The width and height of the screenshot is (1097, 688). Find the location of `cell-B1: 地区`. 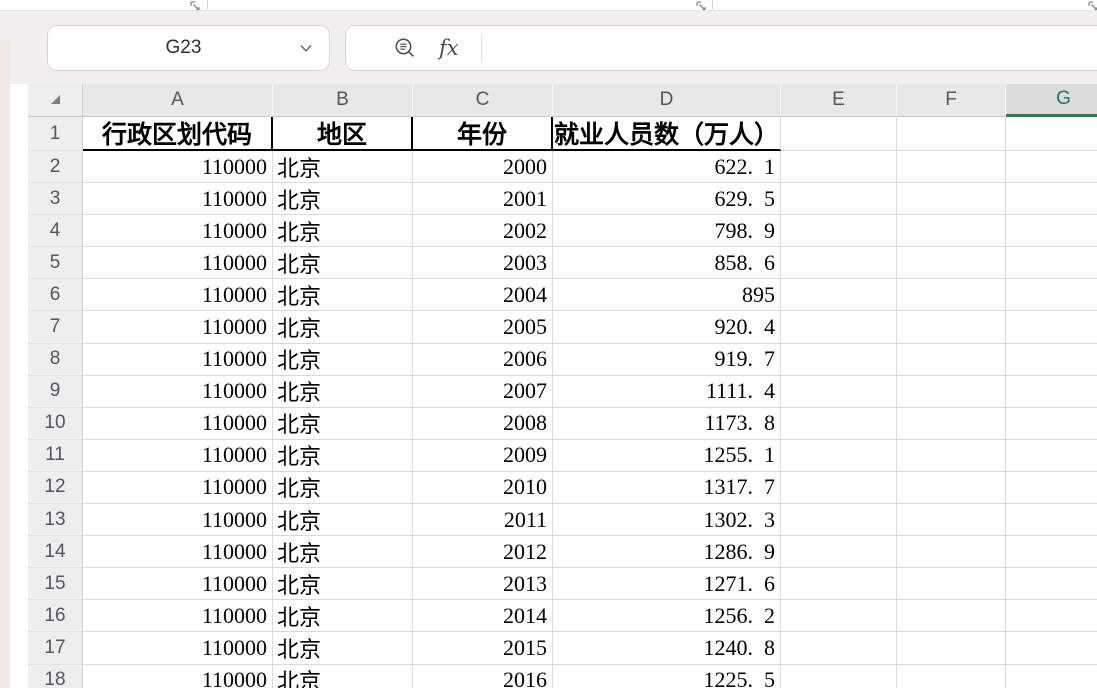

cell-B1: 地区 is located at coordinates (343, 134).